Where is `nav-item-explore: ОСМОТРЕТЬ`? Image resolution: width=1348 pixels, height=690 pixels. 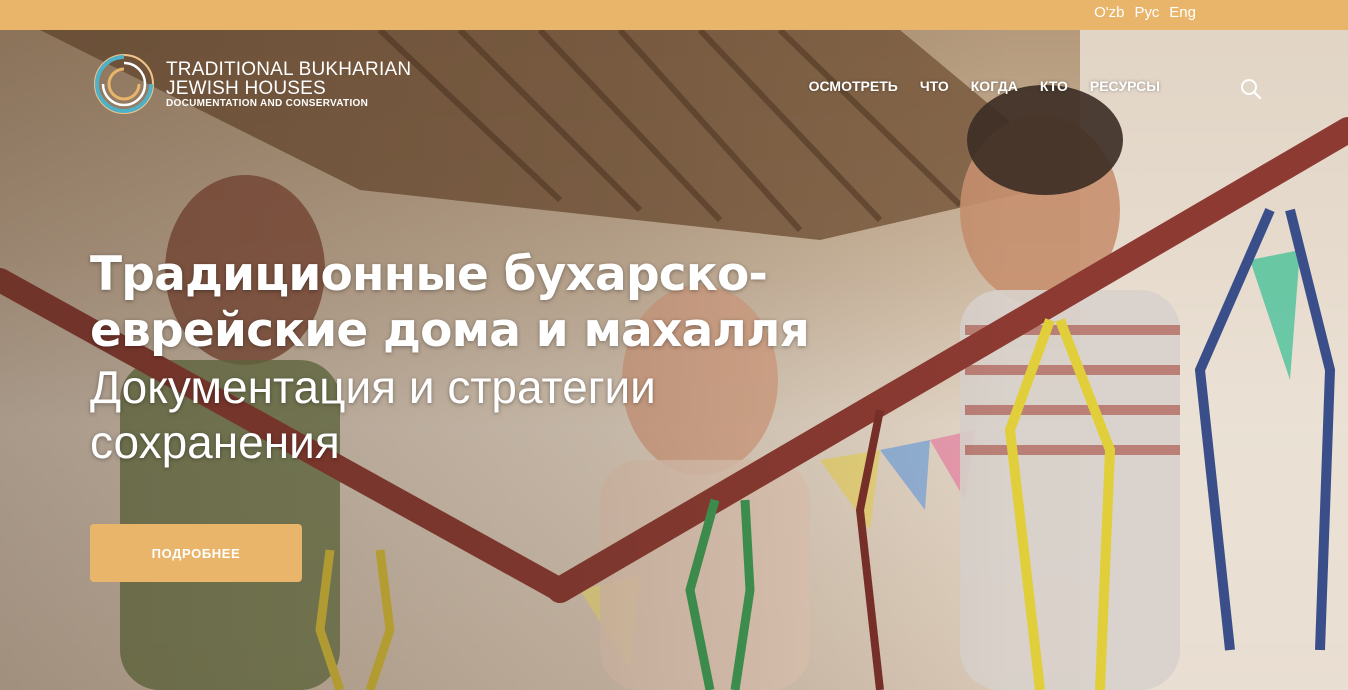 nav-item-explore: ОСМОТРЕТЬ is located at coordinates (853, 86).